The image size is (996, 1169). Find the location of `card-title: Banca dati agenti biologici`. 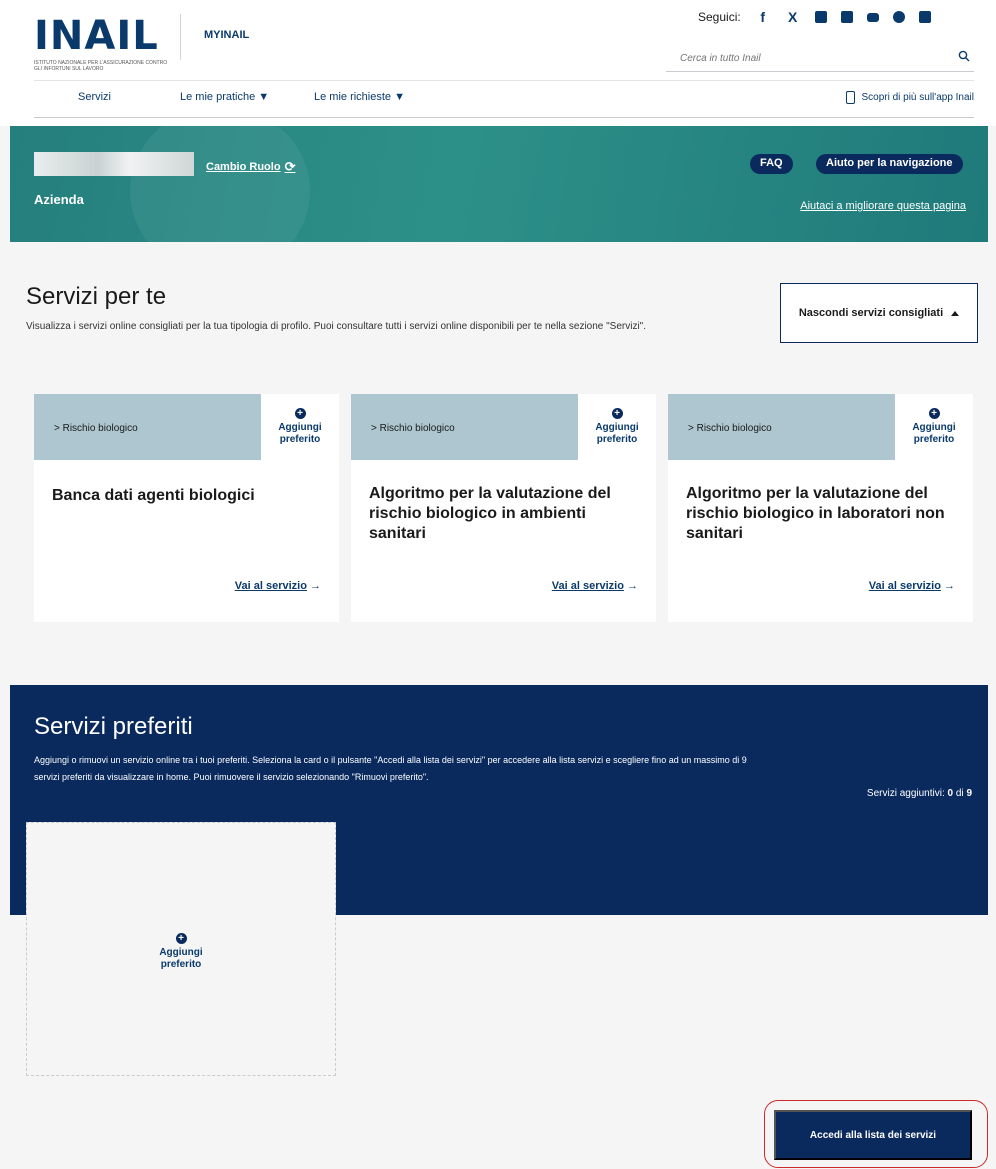

card-title: Banca dati agenti biologici is located at coordinates (153, 495).